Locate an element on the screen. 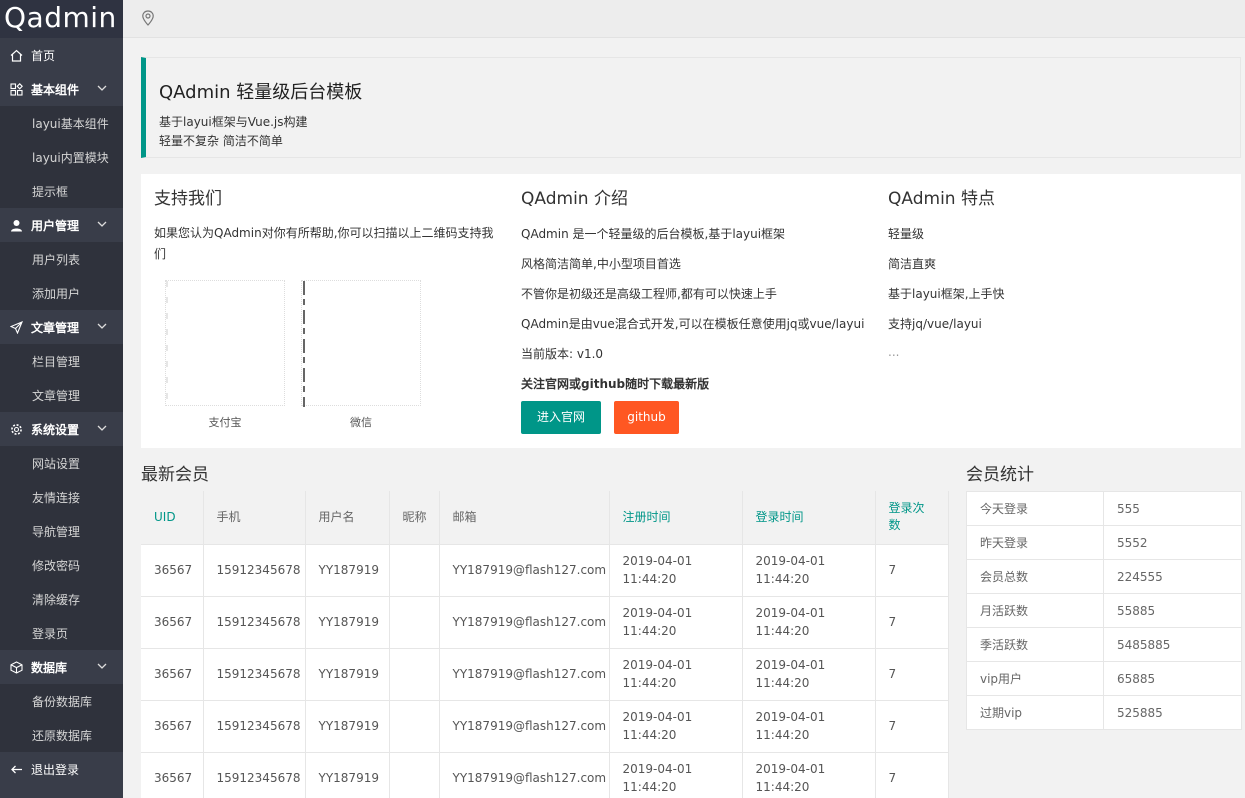 This screenshot has width=1245, height=798. sidebar-item-5: 用户管理 is located at coordinates (61, 225).